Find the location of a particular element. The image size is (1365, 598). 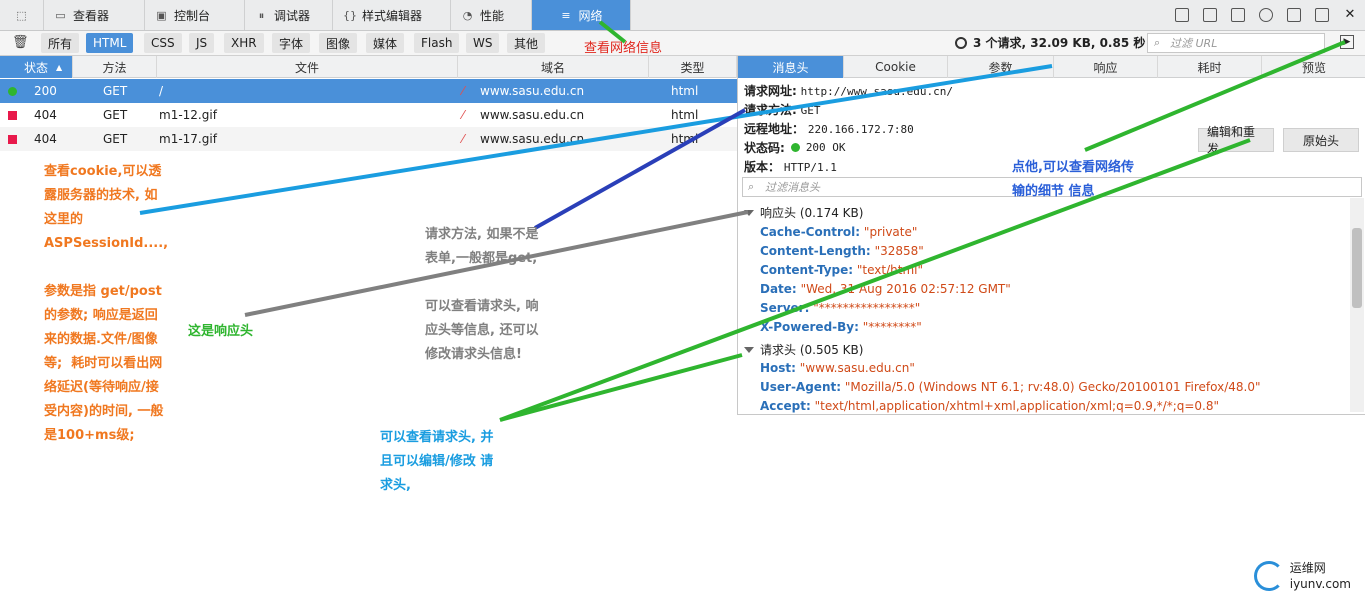

response-header-row: Server: "****************" is located at coordinates (840, 308).